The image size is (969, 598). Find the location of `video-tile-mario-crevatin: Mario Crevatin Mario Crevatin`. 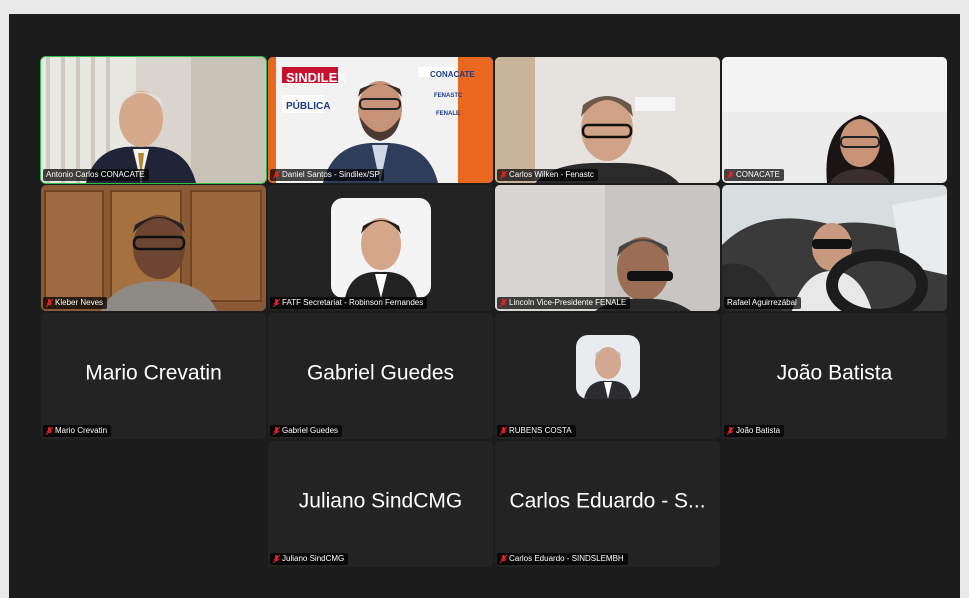

video-tile-mario-crevatin: Mario Crevatin Mario Crevatin is located at coordinates (153, 376).